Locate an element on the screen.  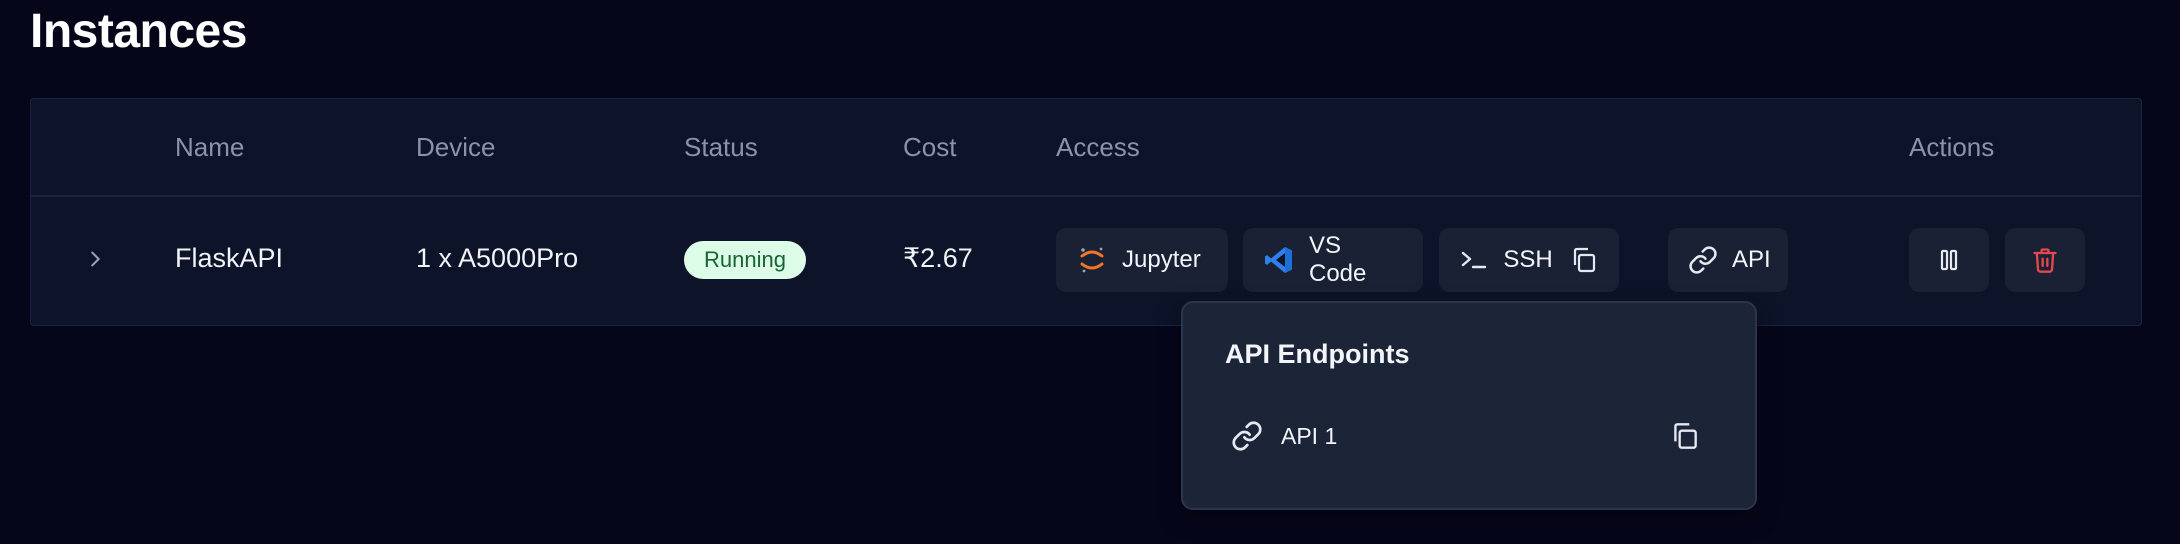
instance-name: FlaskAPI is located at coordinates (229, 258).